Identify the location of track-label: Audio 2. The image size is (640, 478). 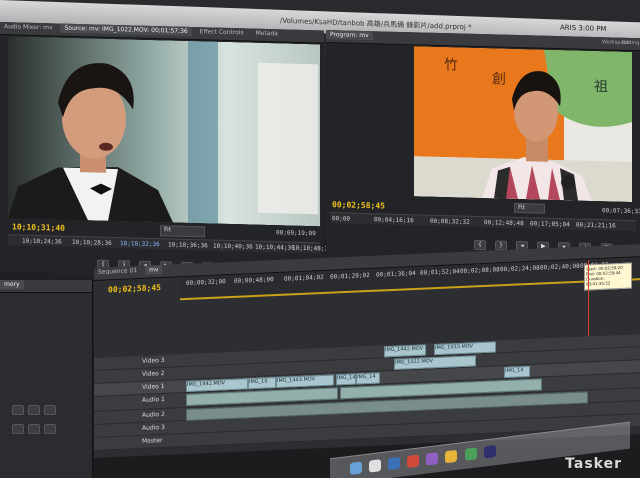
(153, 414).